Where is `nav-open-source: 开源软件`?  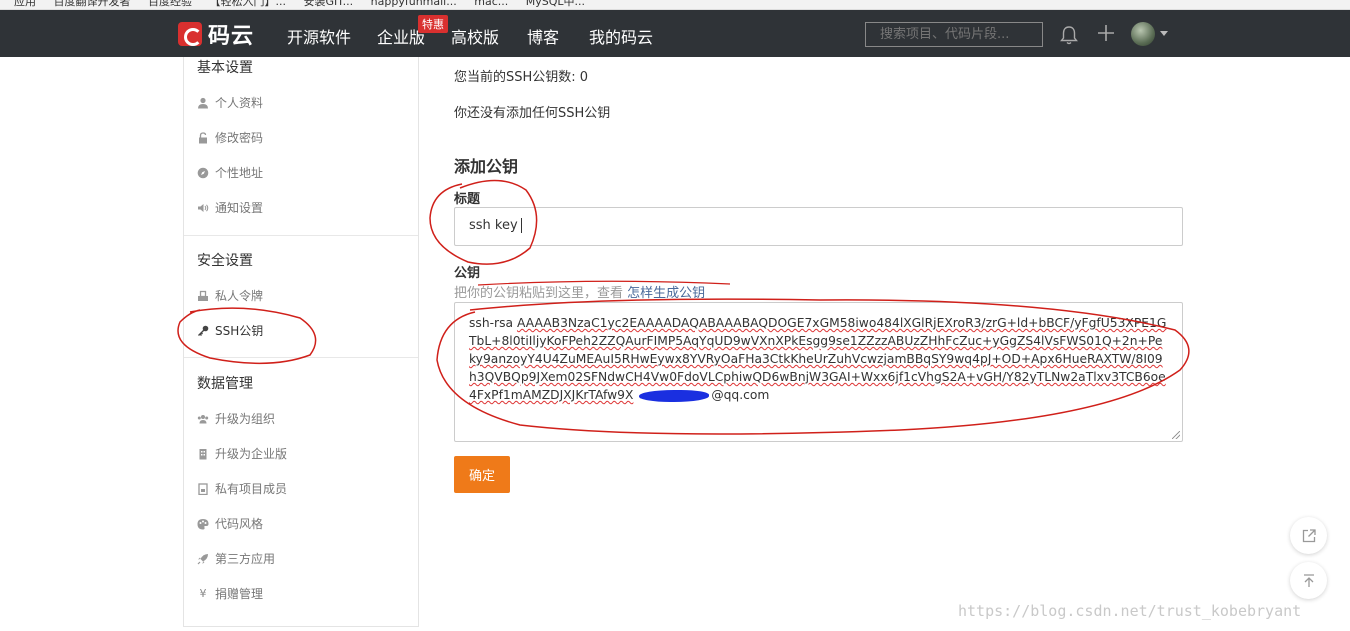 nav-open-source: 开源软件 is located at coordinates (319, 36).